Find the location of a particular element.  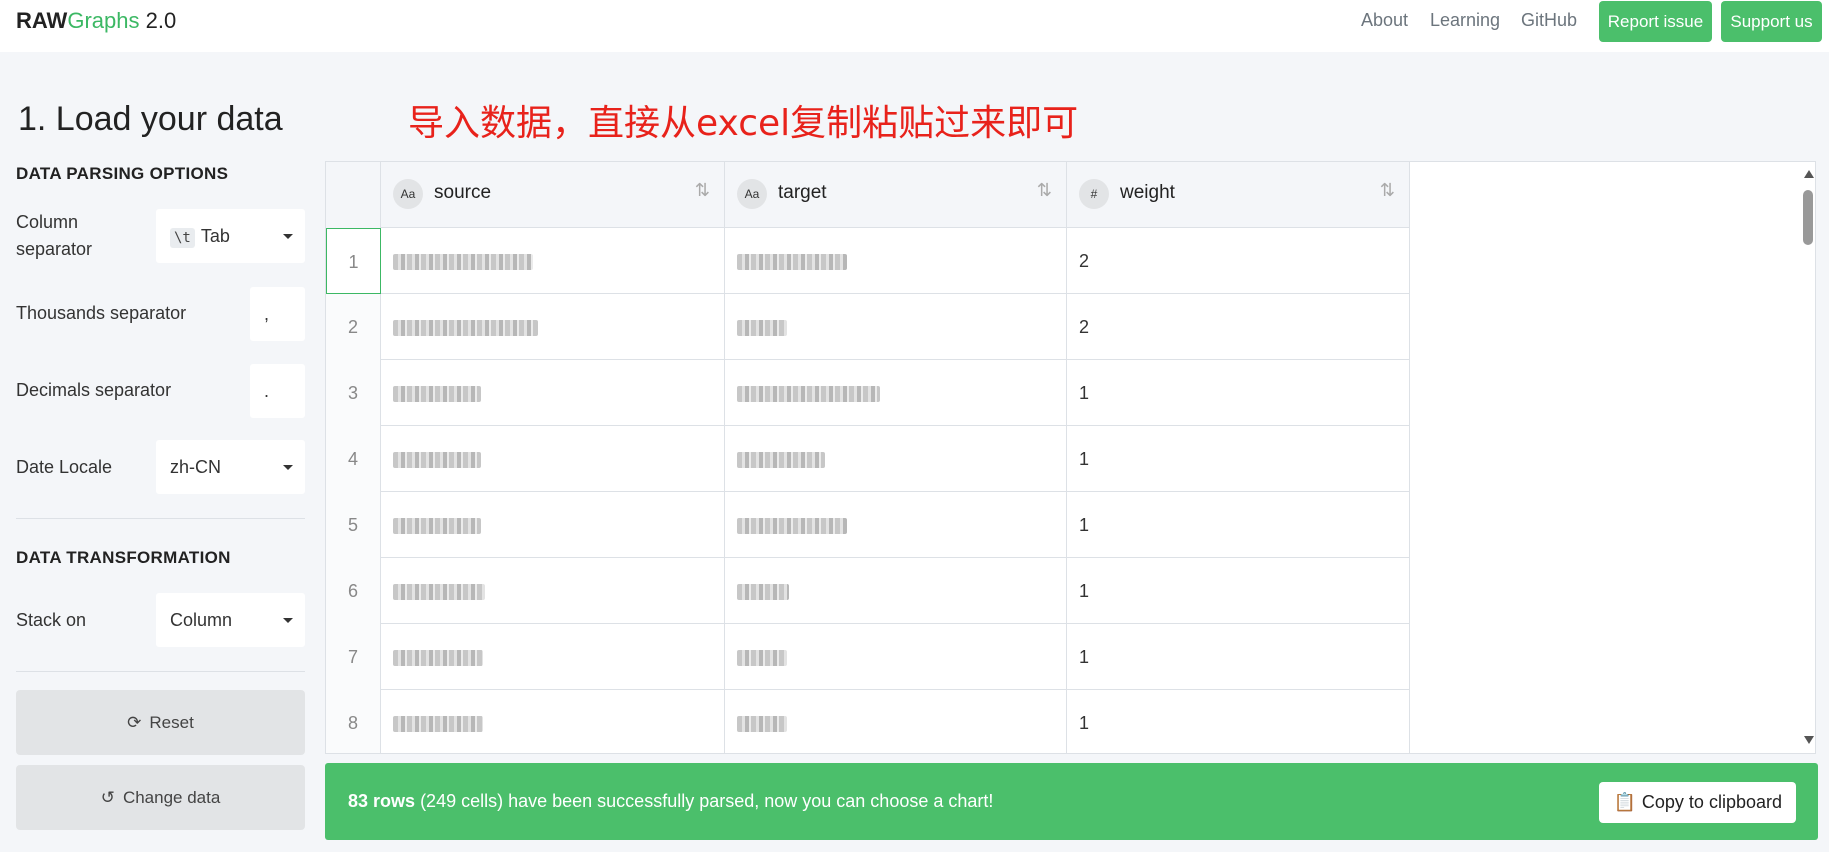

copy-to-clipboard-button: 📋 Copy to clipboard is located at coordinates (1697, 802).